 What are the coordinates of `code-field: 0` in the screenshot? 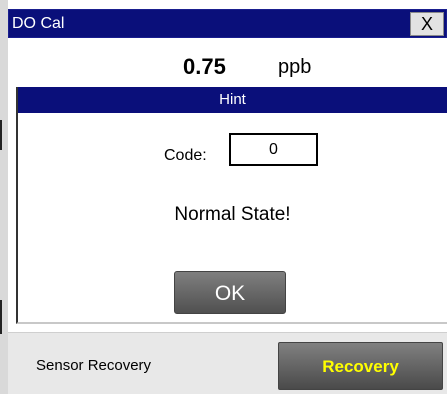 It's located at (273, 149).